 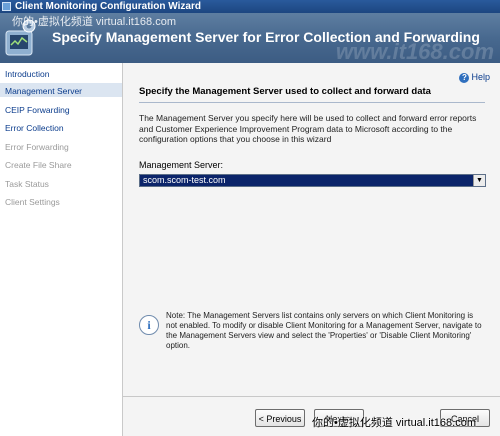 I want to click on management-server-dropdown: scom.scom-test.com ▼, so click(x=312, y=180).